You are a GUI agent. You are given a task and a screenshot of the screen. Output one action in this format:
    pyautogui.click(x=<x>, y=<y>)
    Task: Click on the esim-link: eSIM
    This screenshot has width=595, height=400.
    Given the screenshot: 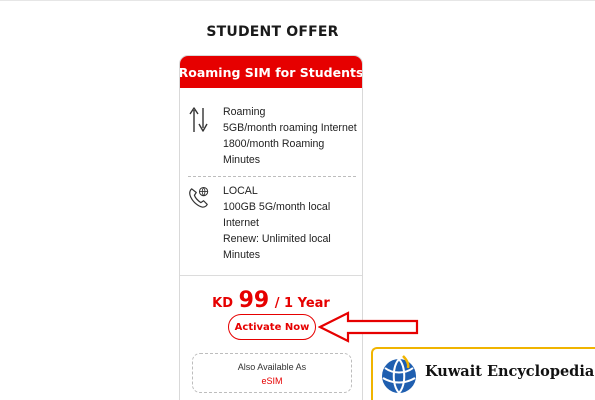 What is the action you would take?
    pyautogui.click(x=272, y=381)
    